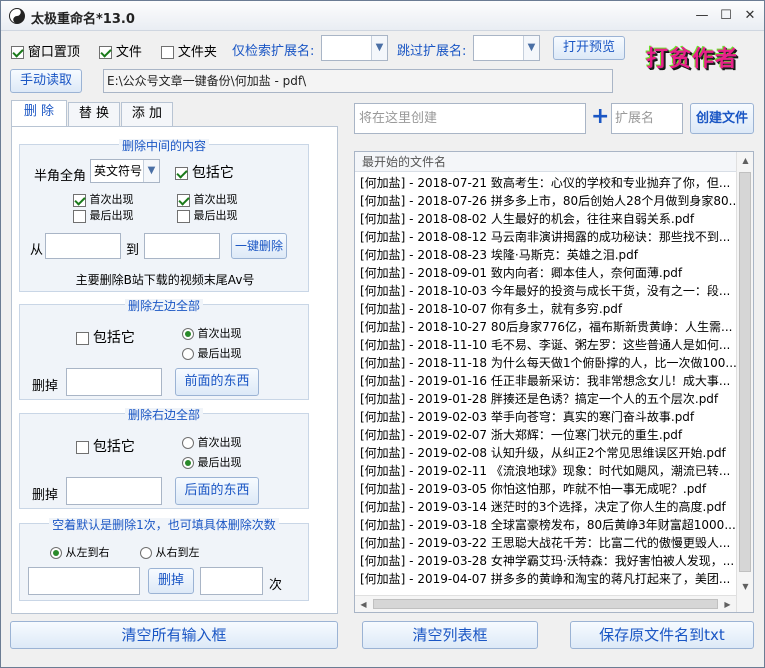 The height and width of the screenshot is (668, 765). What do you see at coordinates (171, 581) in the screenshot?
I see `count-delete-button: 删掉` at bounding box center [171, 581].